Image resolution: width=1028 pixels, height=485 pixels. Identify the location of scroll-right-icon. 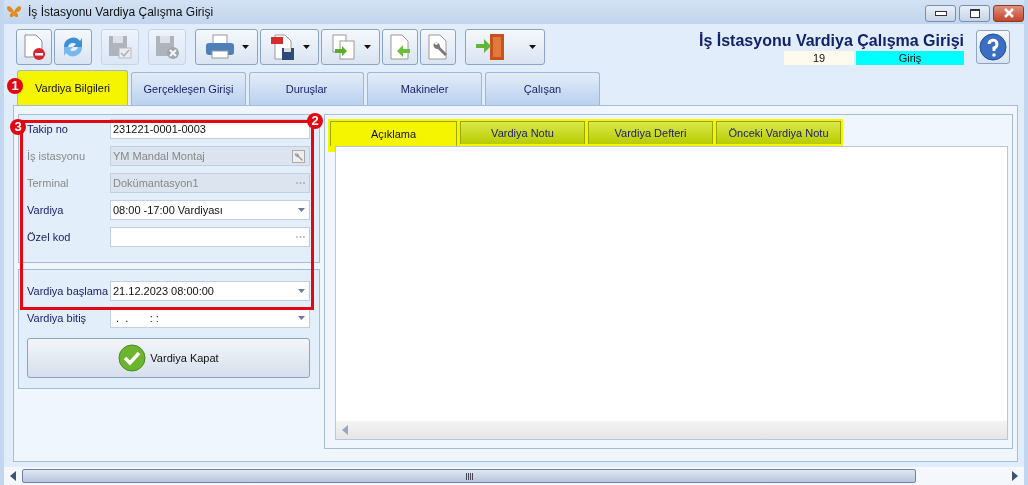
(1015, 476).